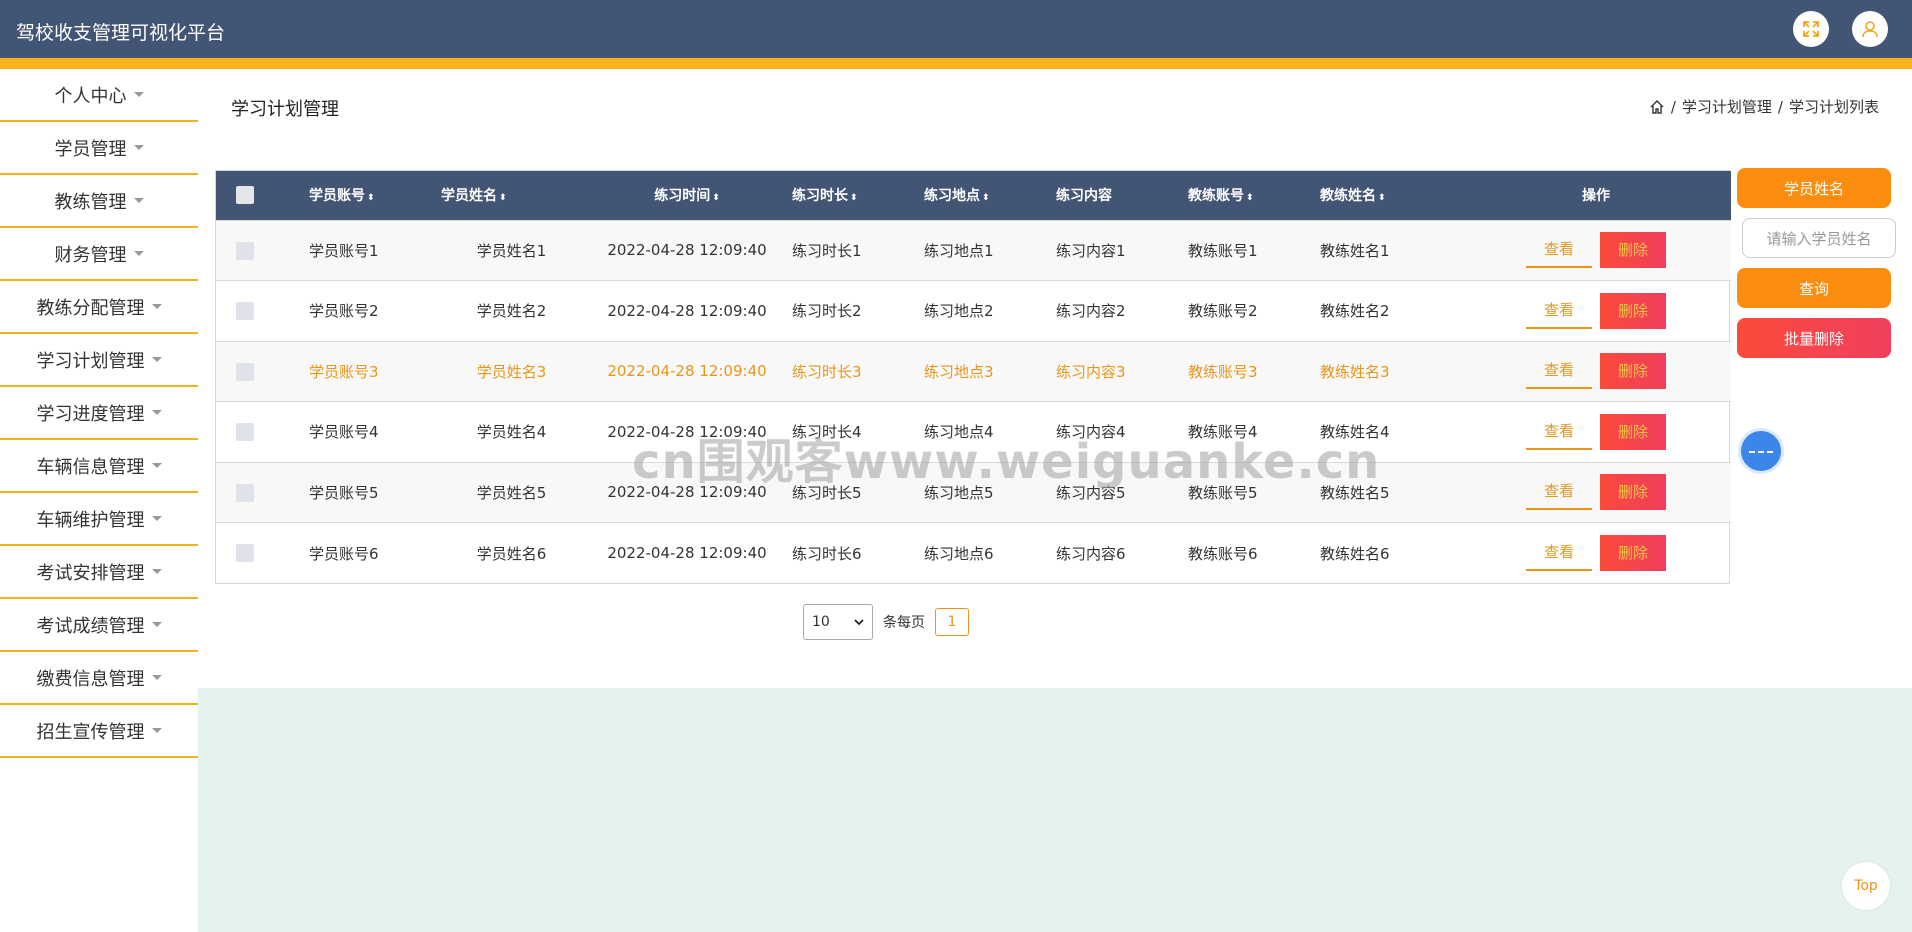  Describe the element at coordinates (959, 492) in the screenshot. I see `table-cell: 练习地点5` at that location.